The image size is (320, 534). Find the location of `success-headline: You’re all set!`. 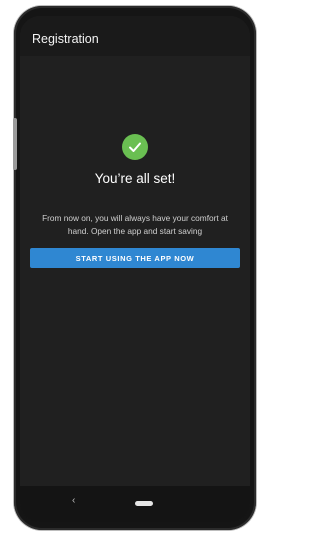

success-headline: You’re all set! is located at coordinates (135, 178).